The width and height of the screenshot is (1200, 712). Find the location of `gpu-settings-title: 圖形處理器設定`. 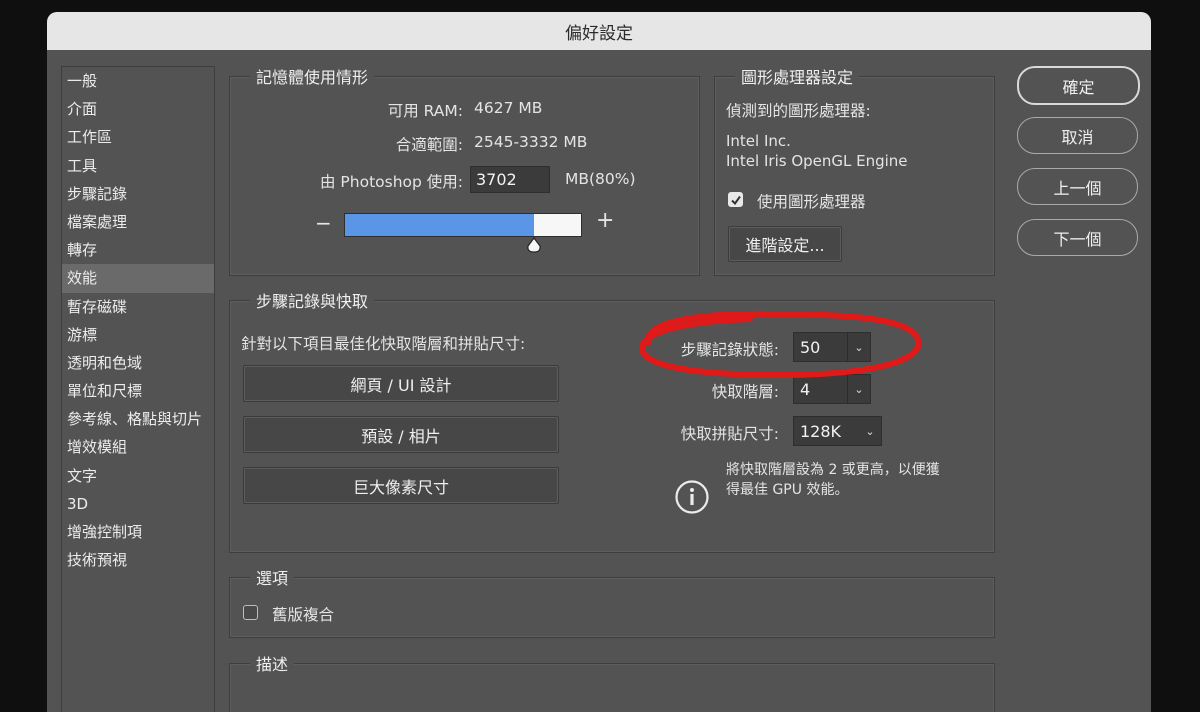

gpu-settings-title: 圖形處理器設定 is located at coordinates (797, 76).